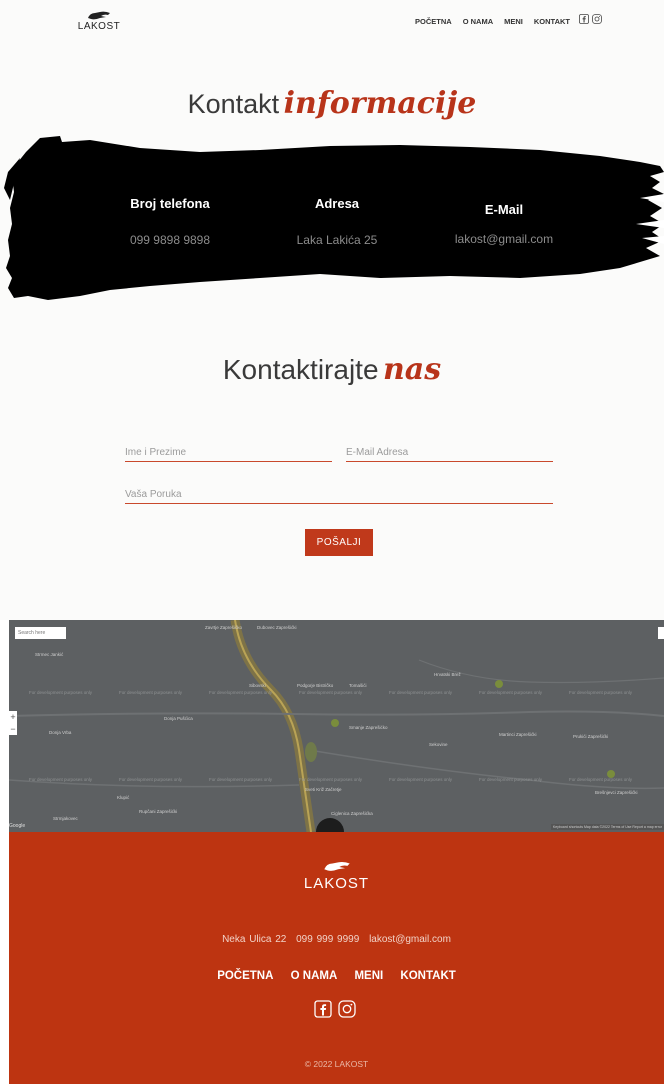 This screenshot has height=1084, width=664. What do you see at coordinates (504, 209) in the screenshot?
I see `email-label: E-Mail` at bounding box center [504, 209].